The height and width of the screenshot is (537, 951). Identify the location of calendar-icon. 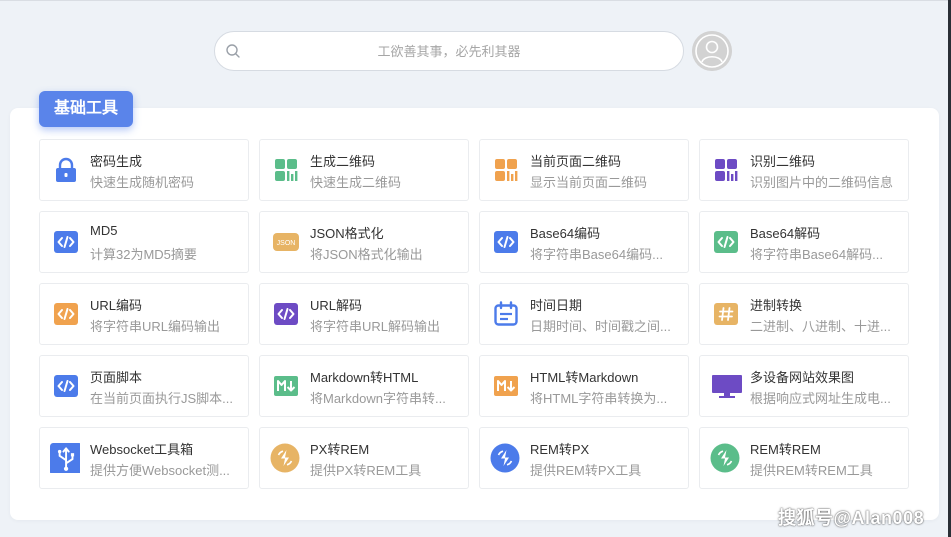
(506, 313).